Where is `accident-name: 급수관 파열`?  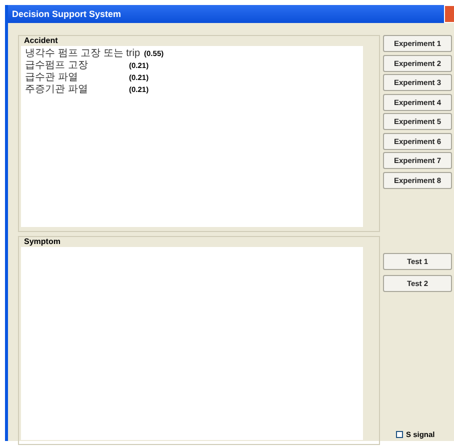 accident-name: 급수관 파열 is located at coordinates (52, 78).